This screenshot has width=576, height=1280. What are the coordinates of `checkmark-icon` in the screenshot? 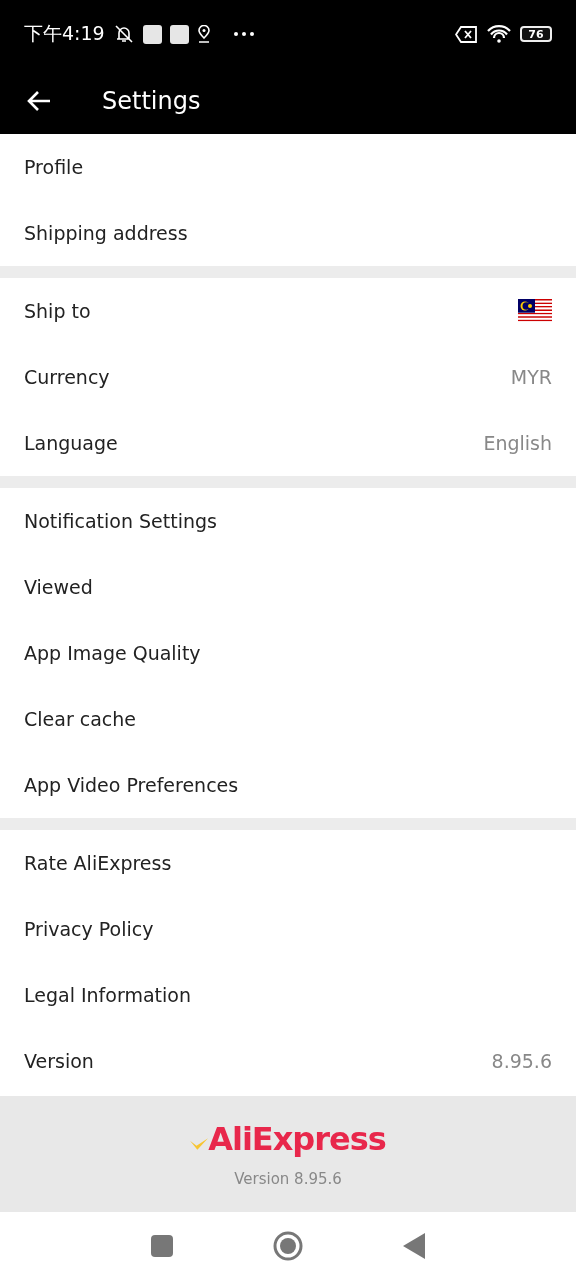 It's located at (199, 1144).